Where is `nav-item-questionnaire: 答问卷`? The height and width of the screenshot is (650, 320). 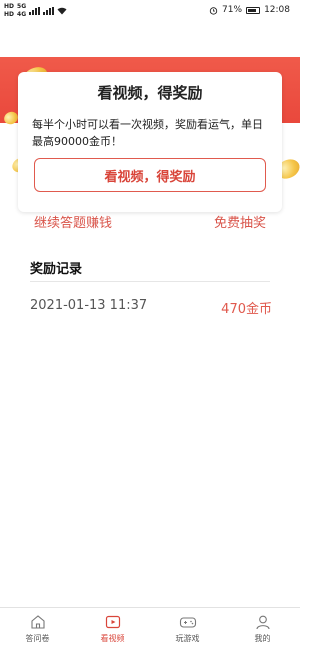
nav-item-questionnaire: 答问卷 is located at coordinates (37, 629).